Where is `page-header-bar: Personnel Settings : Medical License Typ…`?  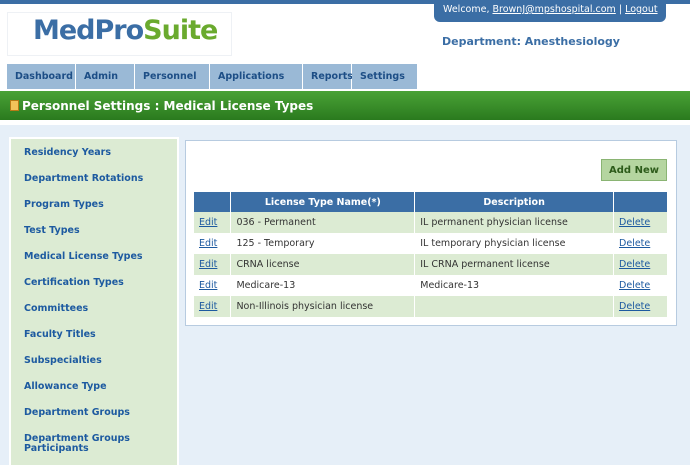
page-header-bar: Personnel Settings : Medical License Typ… is located at coordinates (345, 105).